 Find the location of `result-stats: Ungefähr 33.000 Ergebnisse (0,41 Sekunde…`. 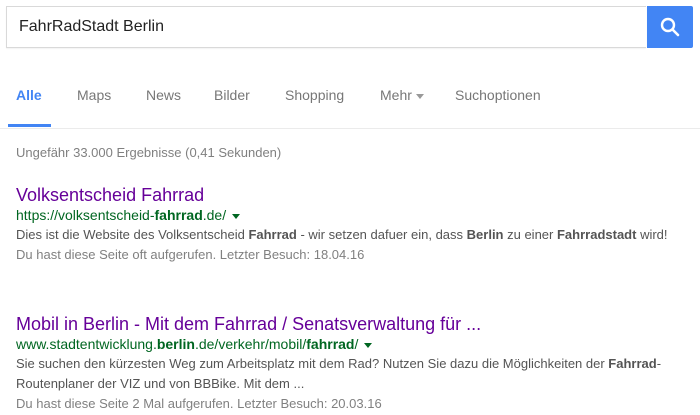

result-stats: Ungefähr 33.000 Ergebnisse (0,41 Sekunde… is located at coordinates (149, 152).